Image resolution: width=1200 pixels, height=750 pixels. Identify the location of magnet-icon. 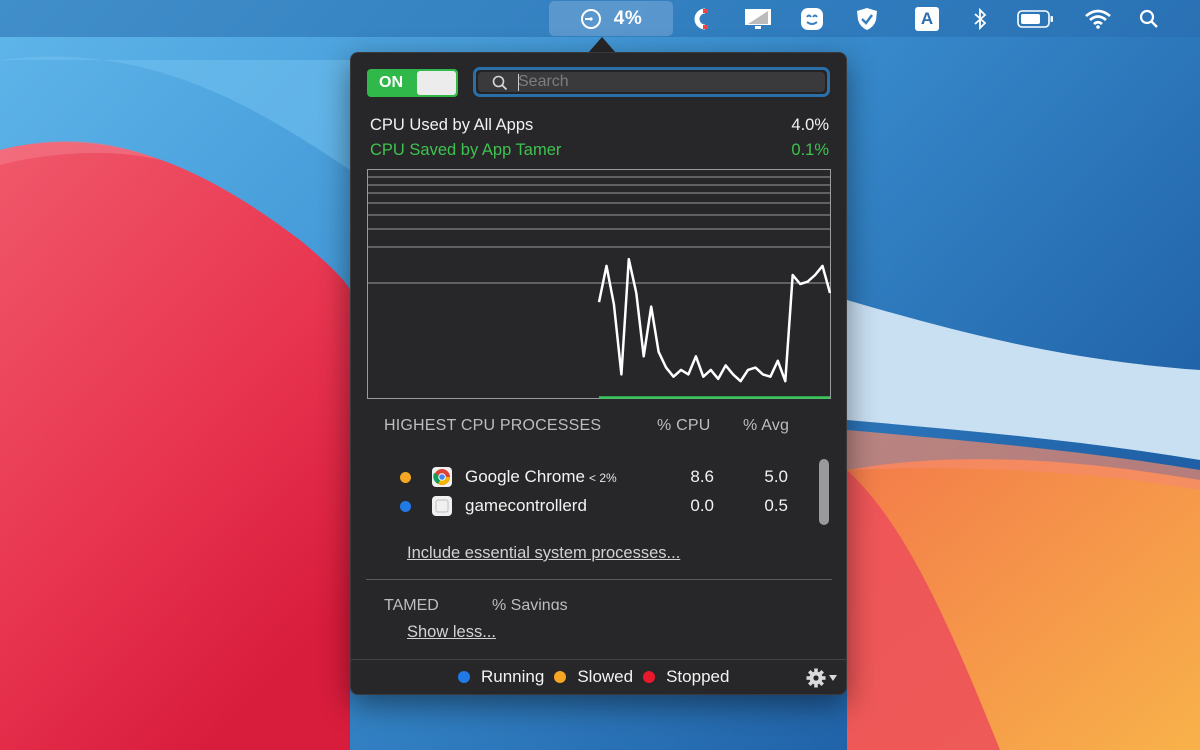
(700, 18).